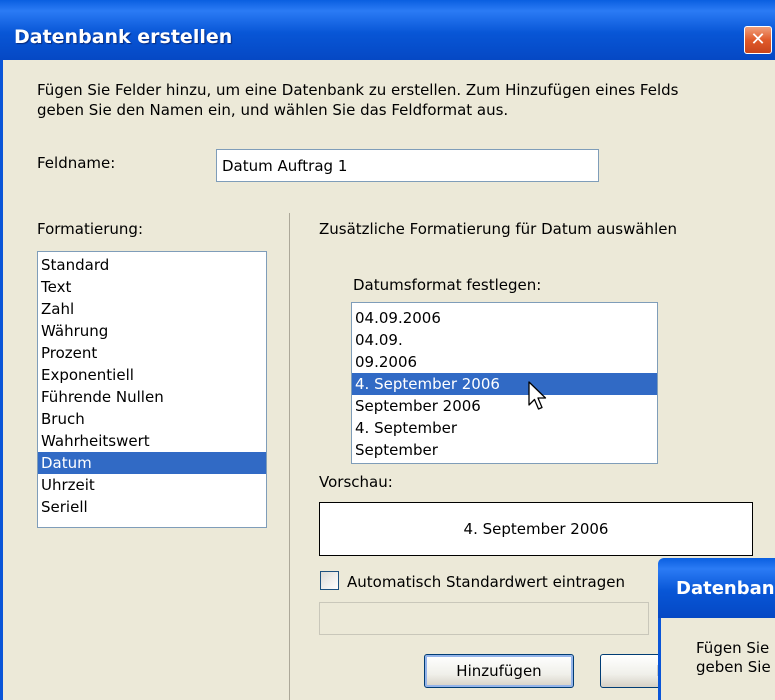 This screenshot has width=775, height=700. Describe the element at coordinates (504, 362) in the screenshot. I see `list-item: 09.2006` at that location.